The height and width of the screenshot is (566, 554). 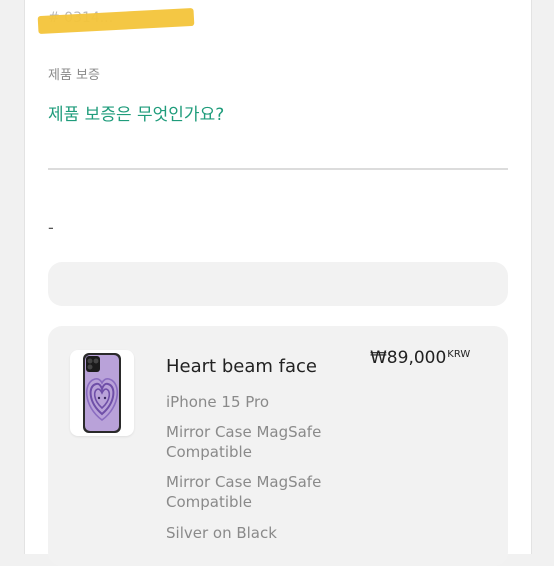 I want to click on option-device: iPhone 15 Pro, so click(x=218, y=402).